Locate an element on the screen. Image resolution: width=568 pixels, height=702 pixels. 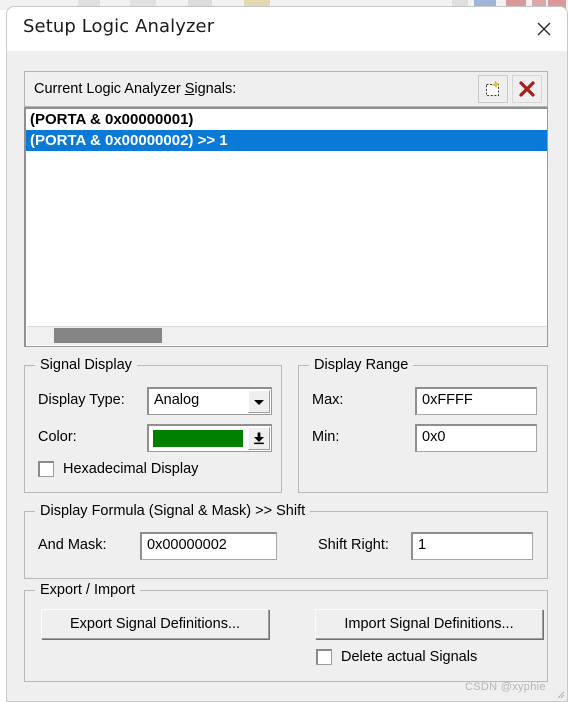
hexadecimal-display-checkbox is located at coordinates (46, 469).